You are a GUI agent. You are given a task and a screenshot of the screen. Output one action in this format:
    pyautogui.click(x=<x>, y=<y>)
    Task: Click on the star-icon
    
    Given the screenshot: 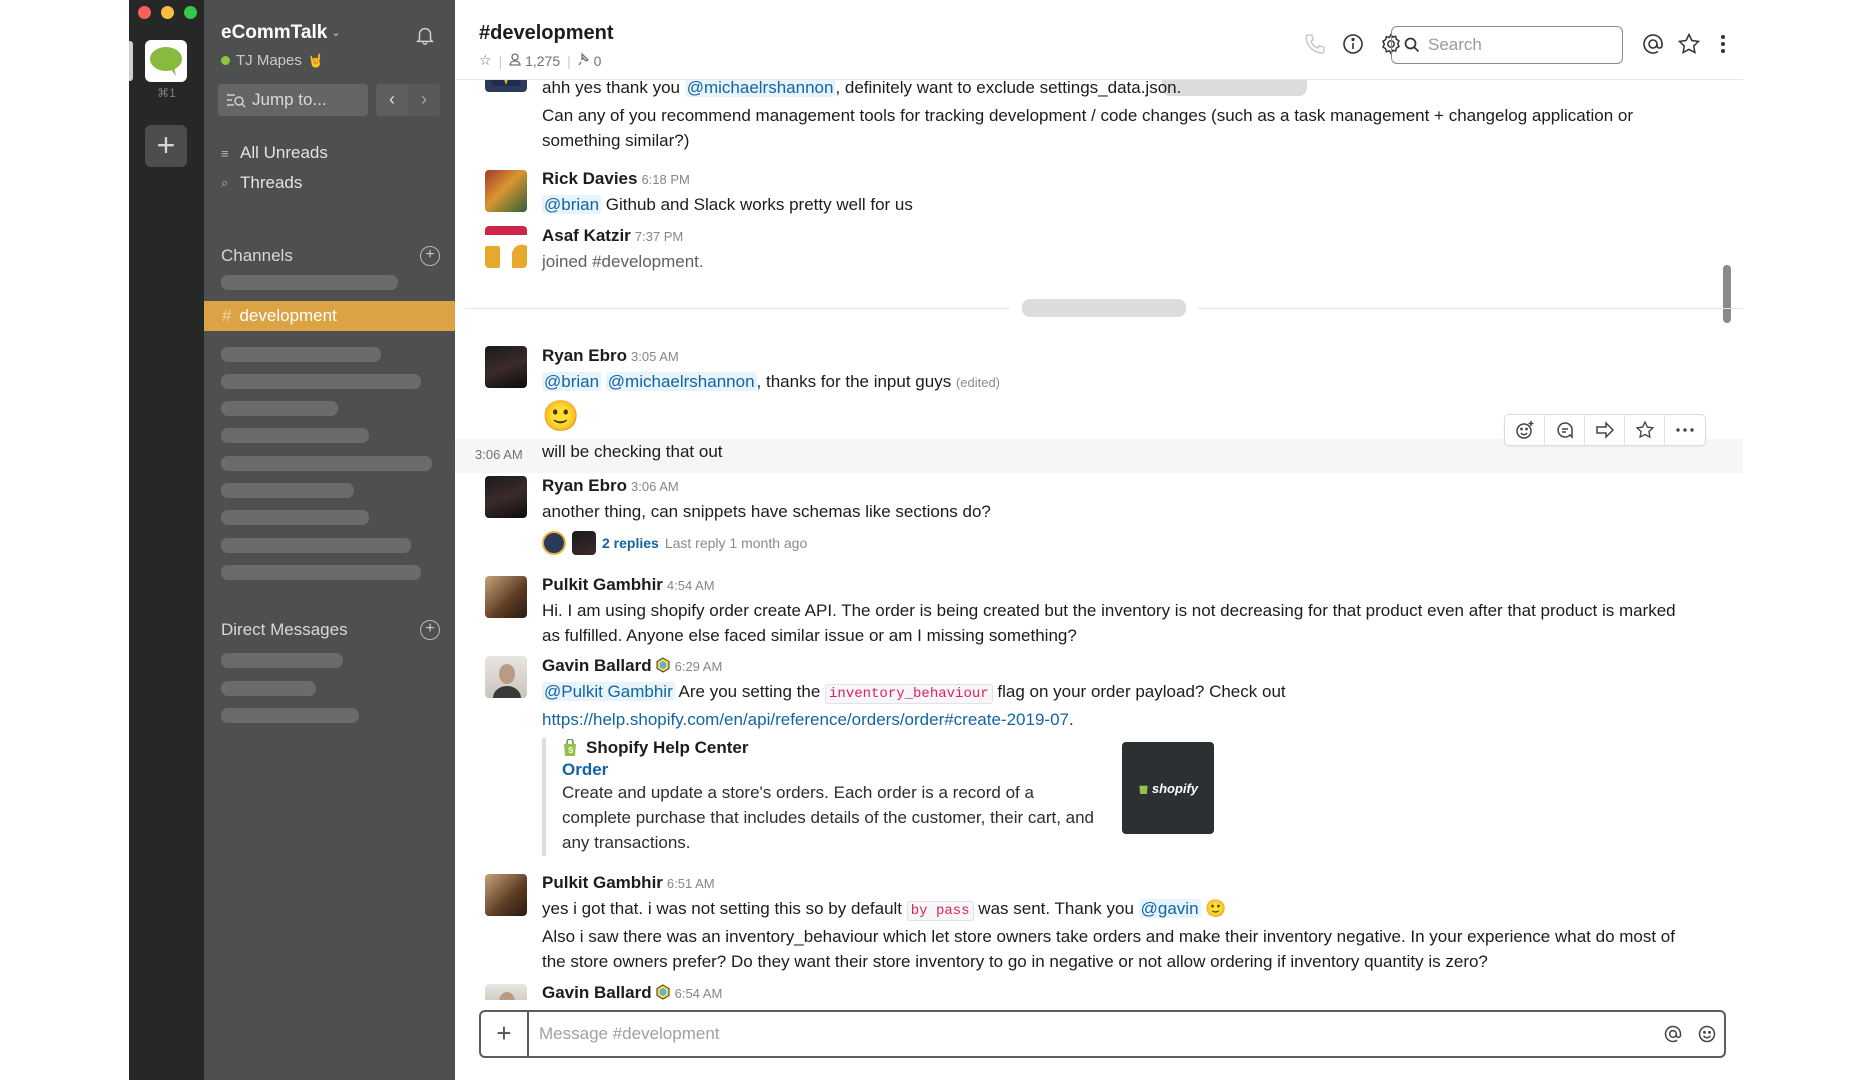 What is the action you would take?
    pyautogui.click(x=1644, y=429)
    